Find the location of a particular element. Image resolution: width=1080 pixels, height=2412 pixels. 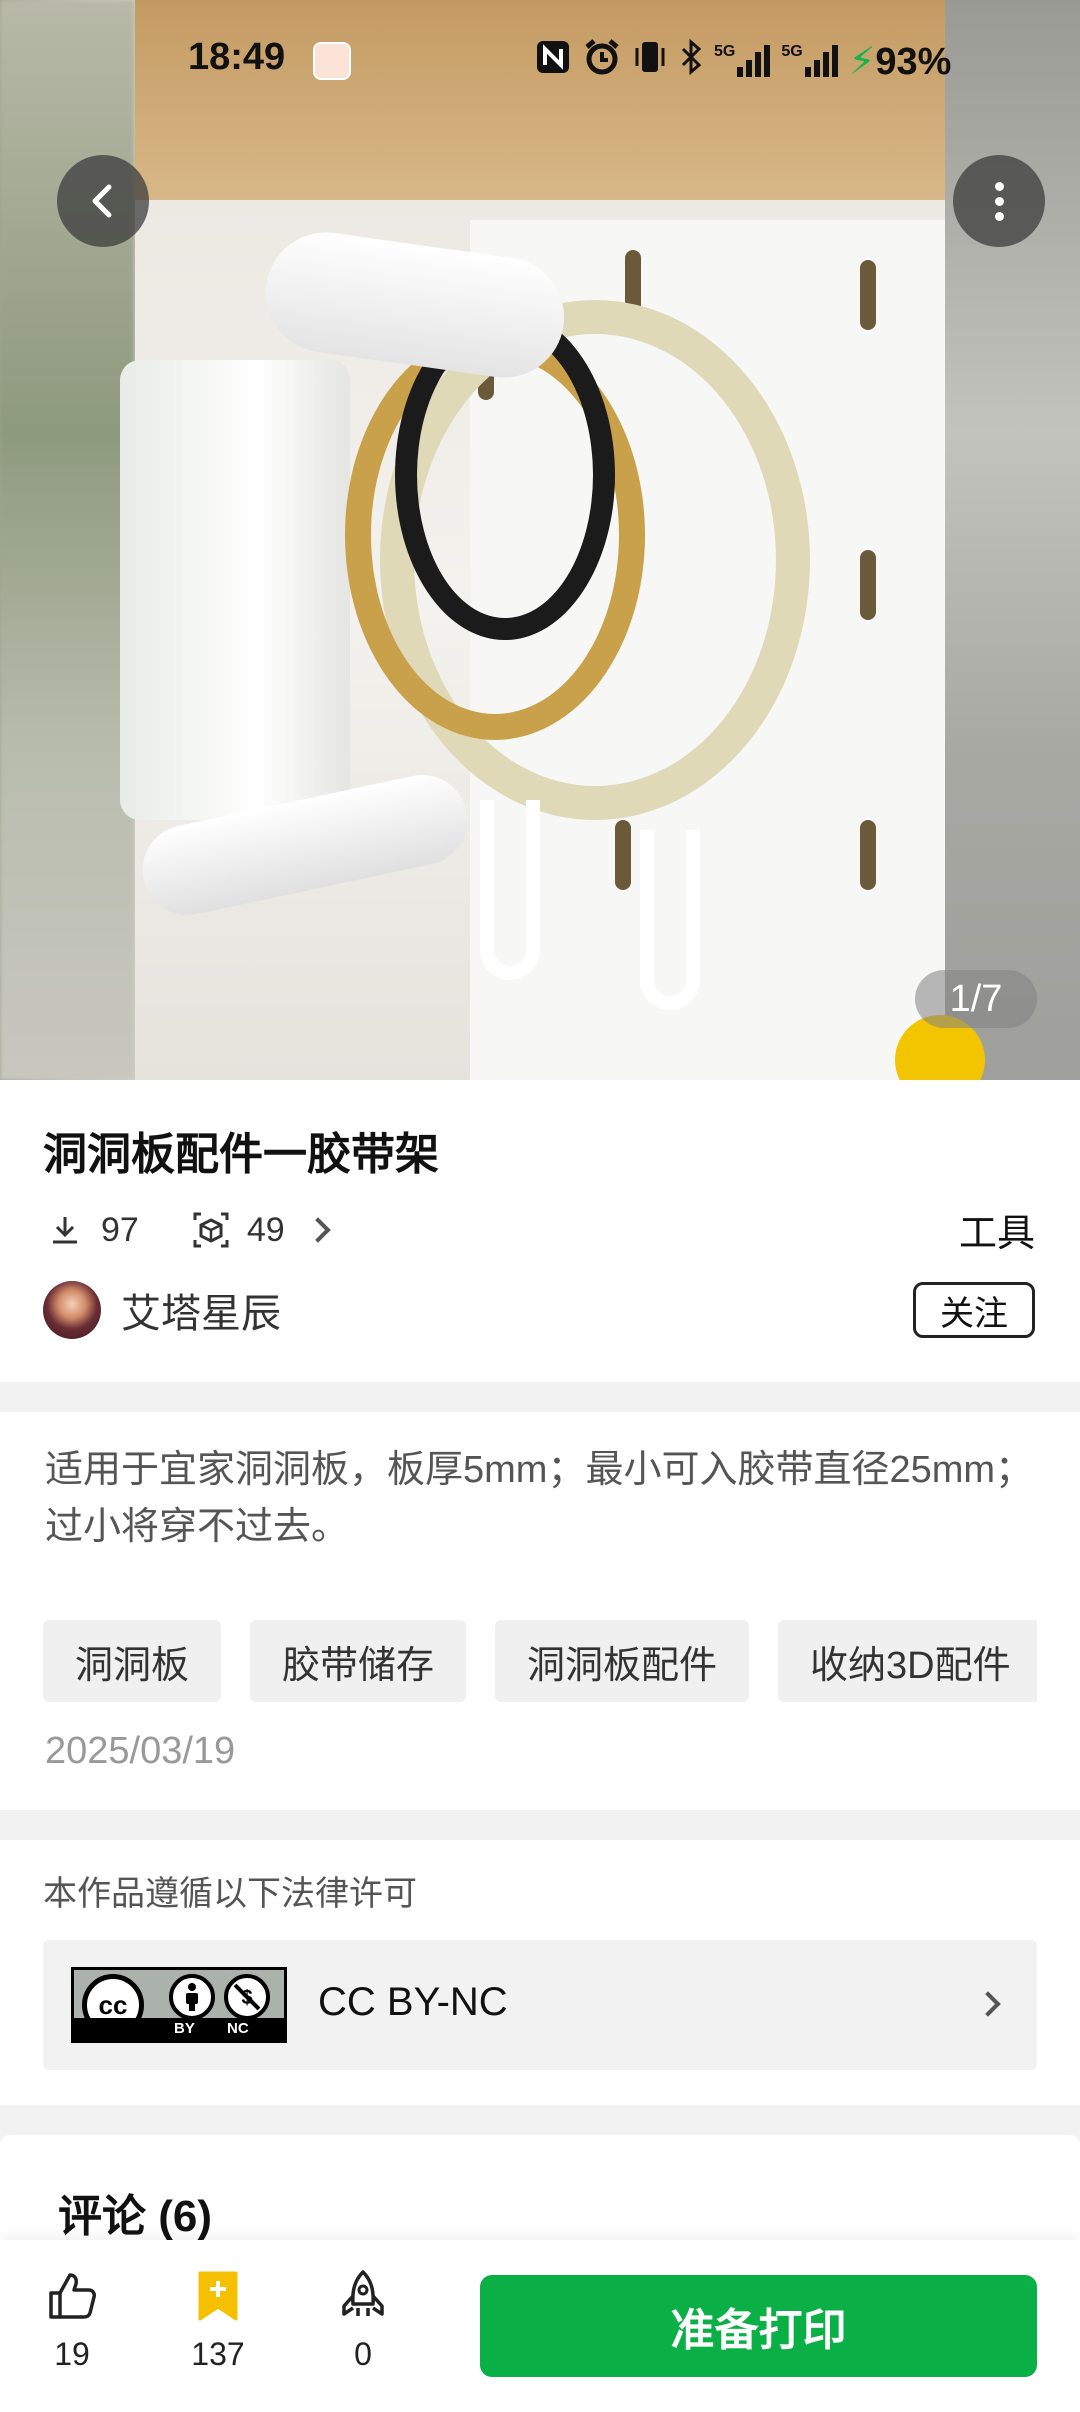

download-icon is located at coordinates (65, 1230).